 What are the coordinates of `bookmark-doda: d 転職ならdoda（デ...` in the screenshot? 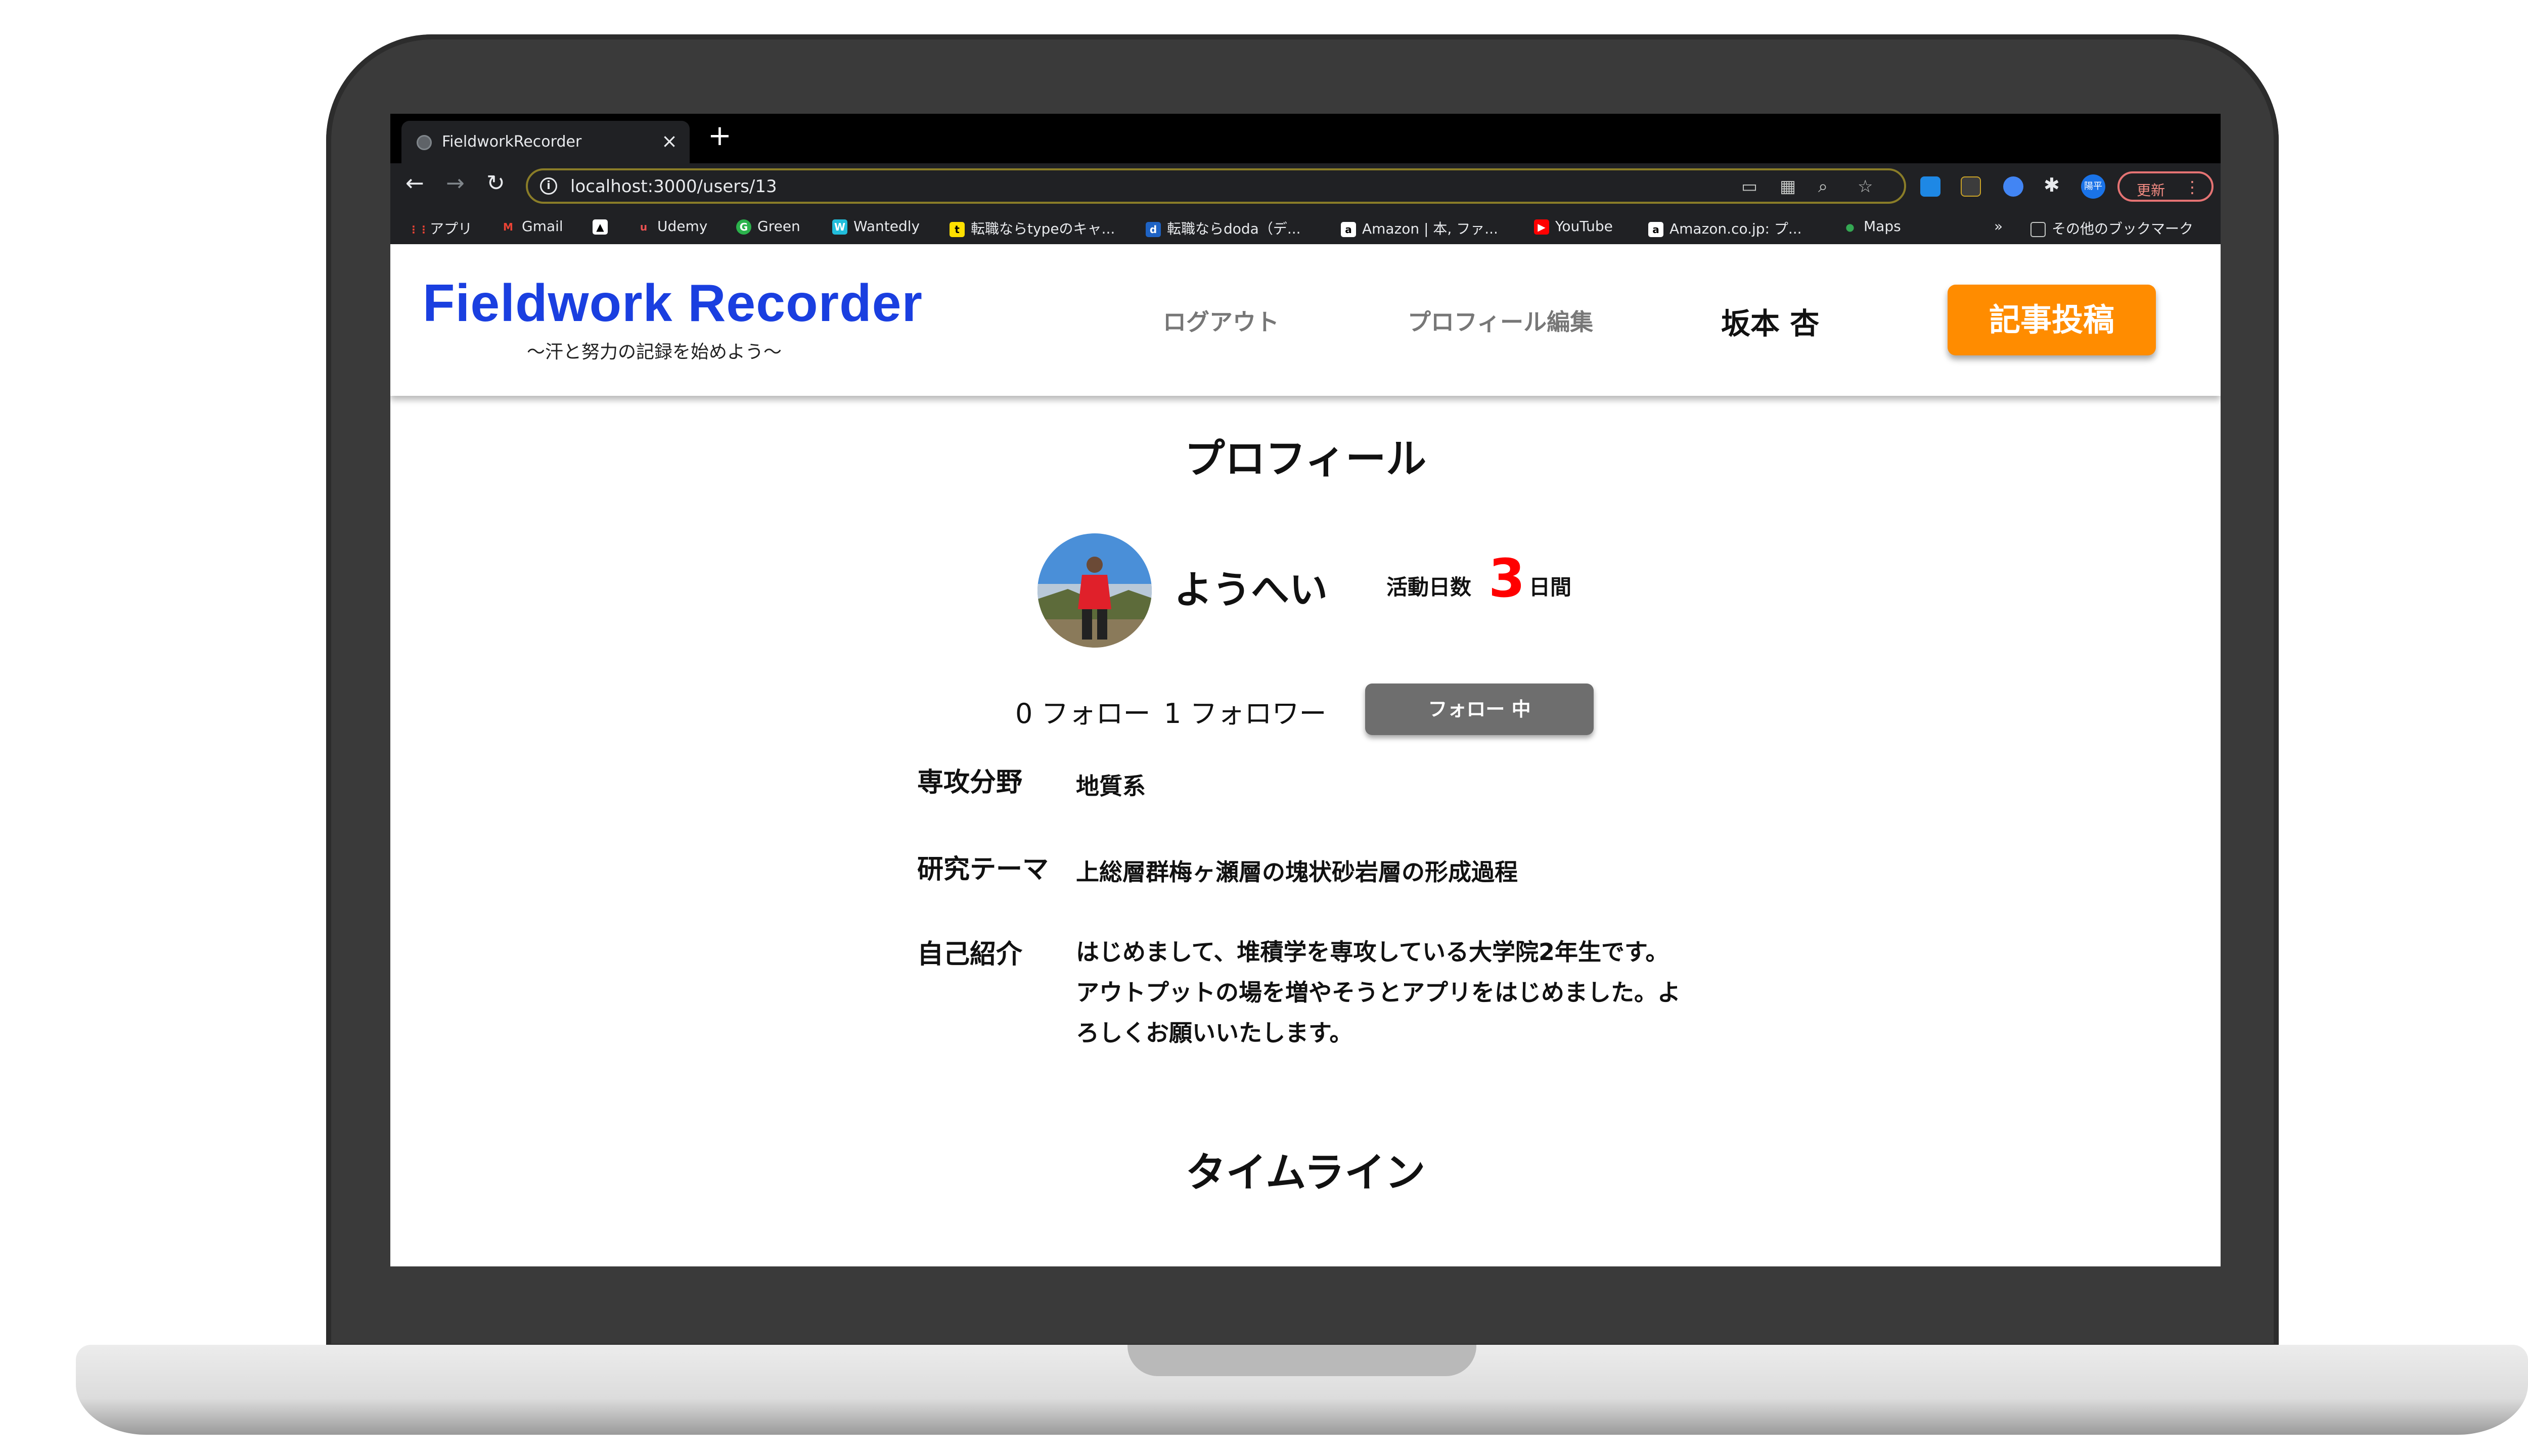 It's located at (1223, 228).